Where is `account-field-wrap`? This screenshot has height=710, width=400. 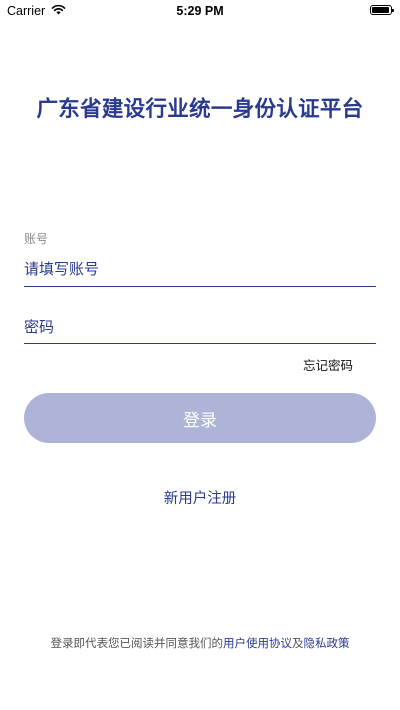
account-field-wrap is located at coordinates (200, 269).